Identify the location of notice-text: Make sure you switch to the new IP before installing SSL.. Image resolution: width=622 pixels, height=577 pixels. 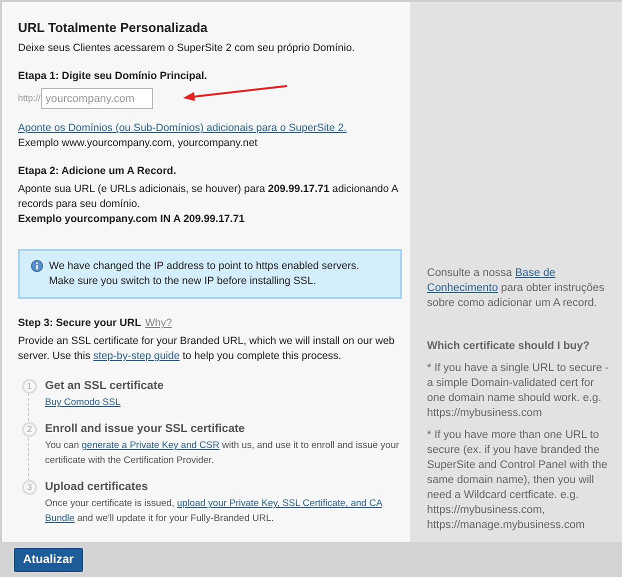
(183, 281).